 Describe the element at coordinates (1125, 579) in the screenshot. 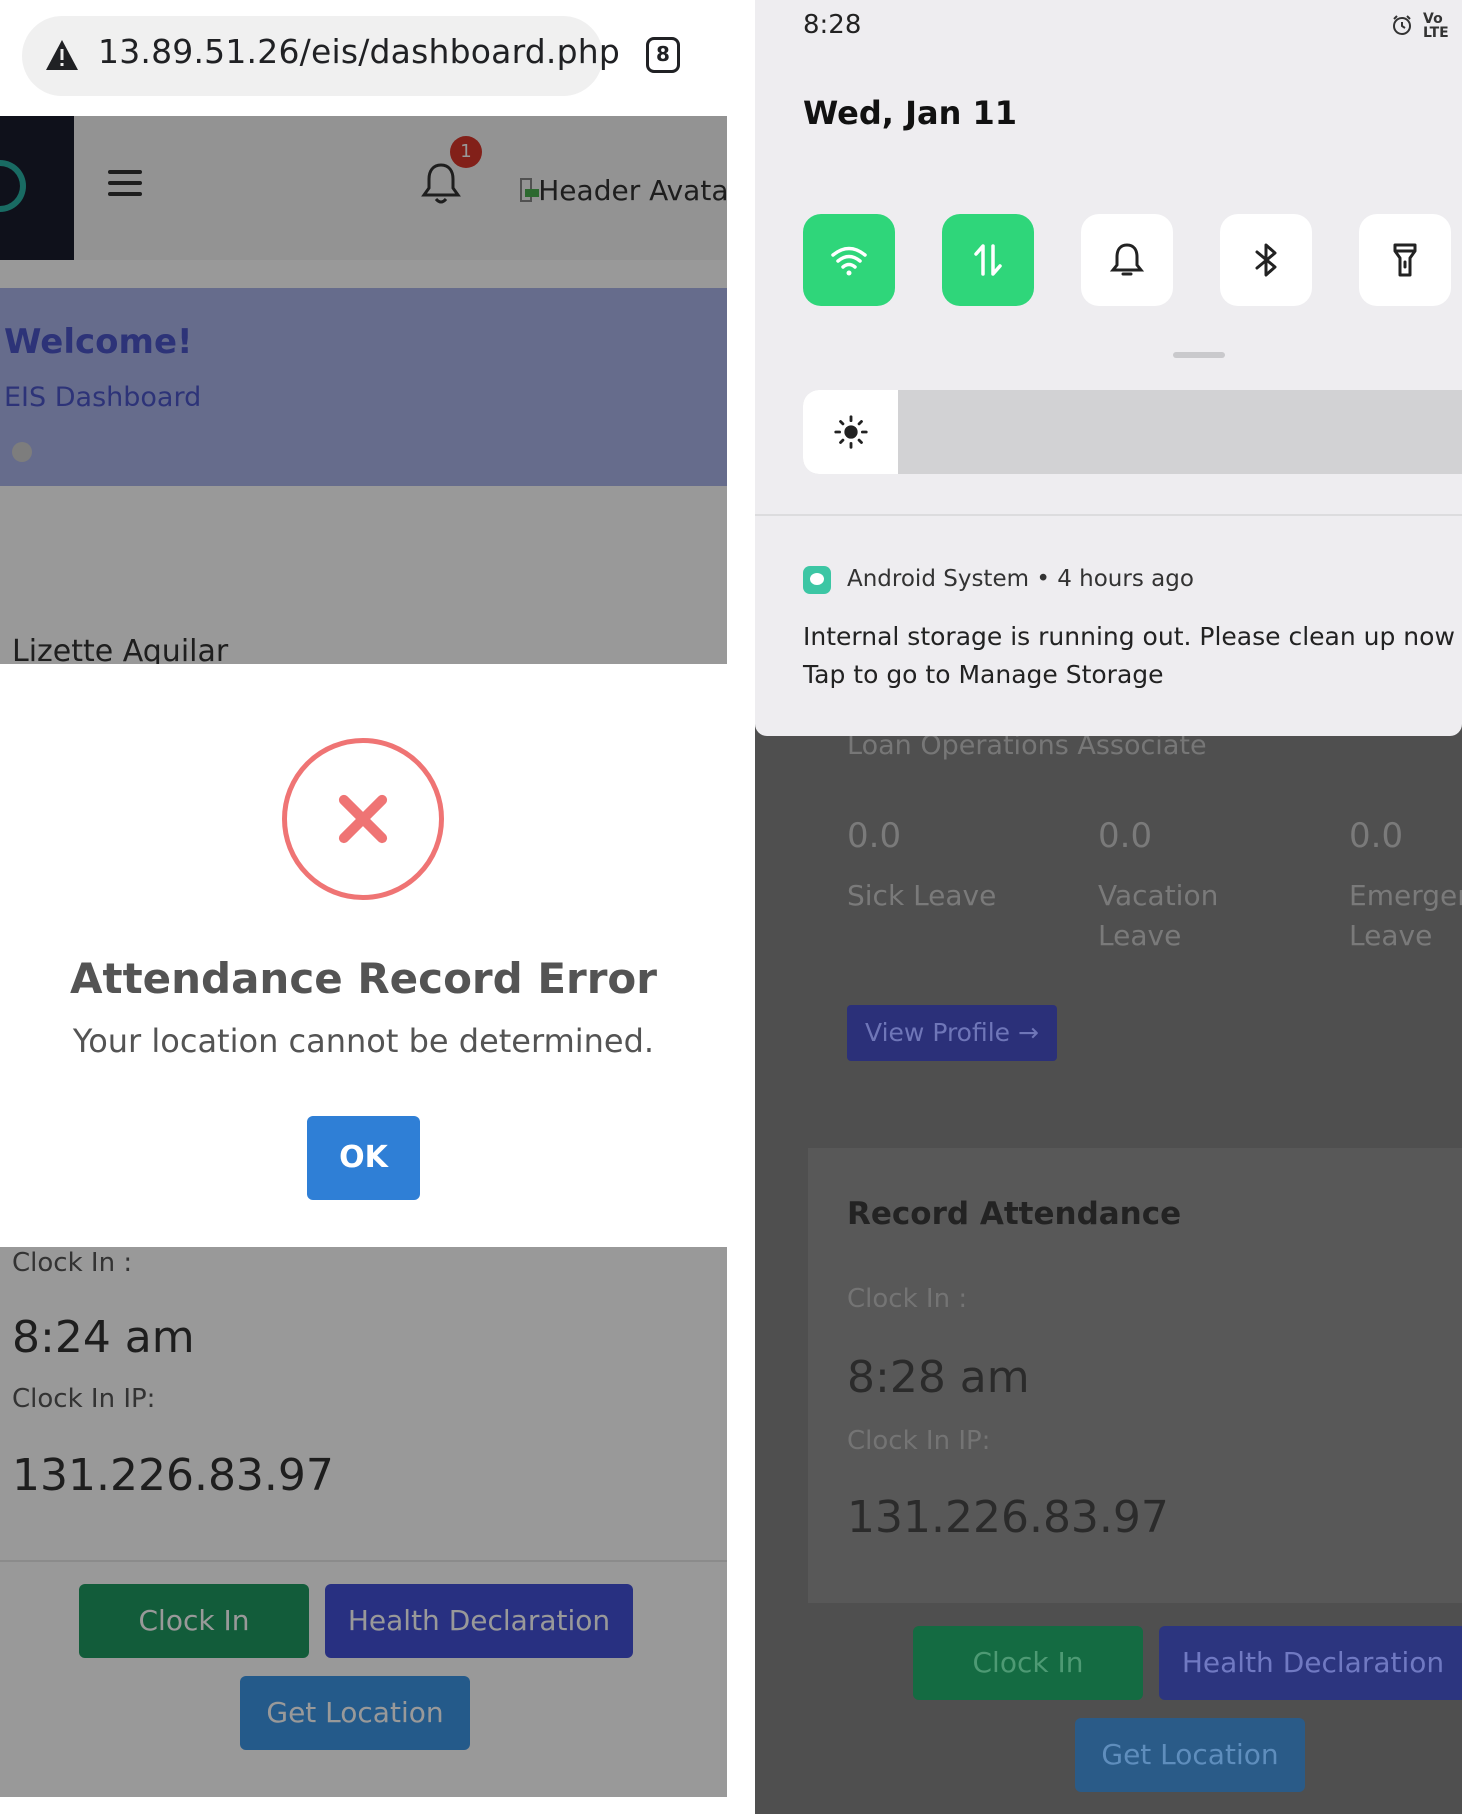

I see `notification-time: 4 hours ago` at that location.